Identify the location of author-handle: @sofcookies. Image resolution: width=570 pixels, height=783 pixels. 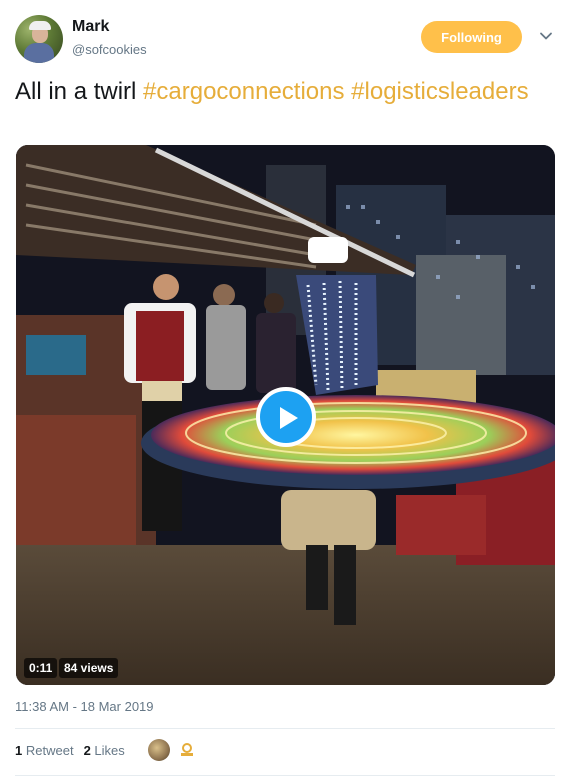
(109, 49).